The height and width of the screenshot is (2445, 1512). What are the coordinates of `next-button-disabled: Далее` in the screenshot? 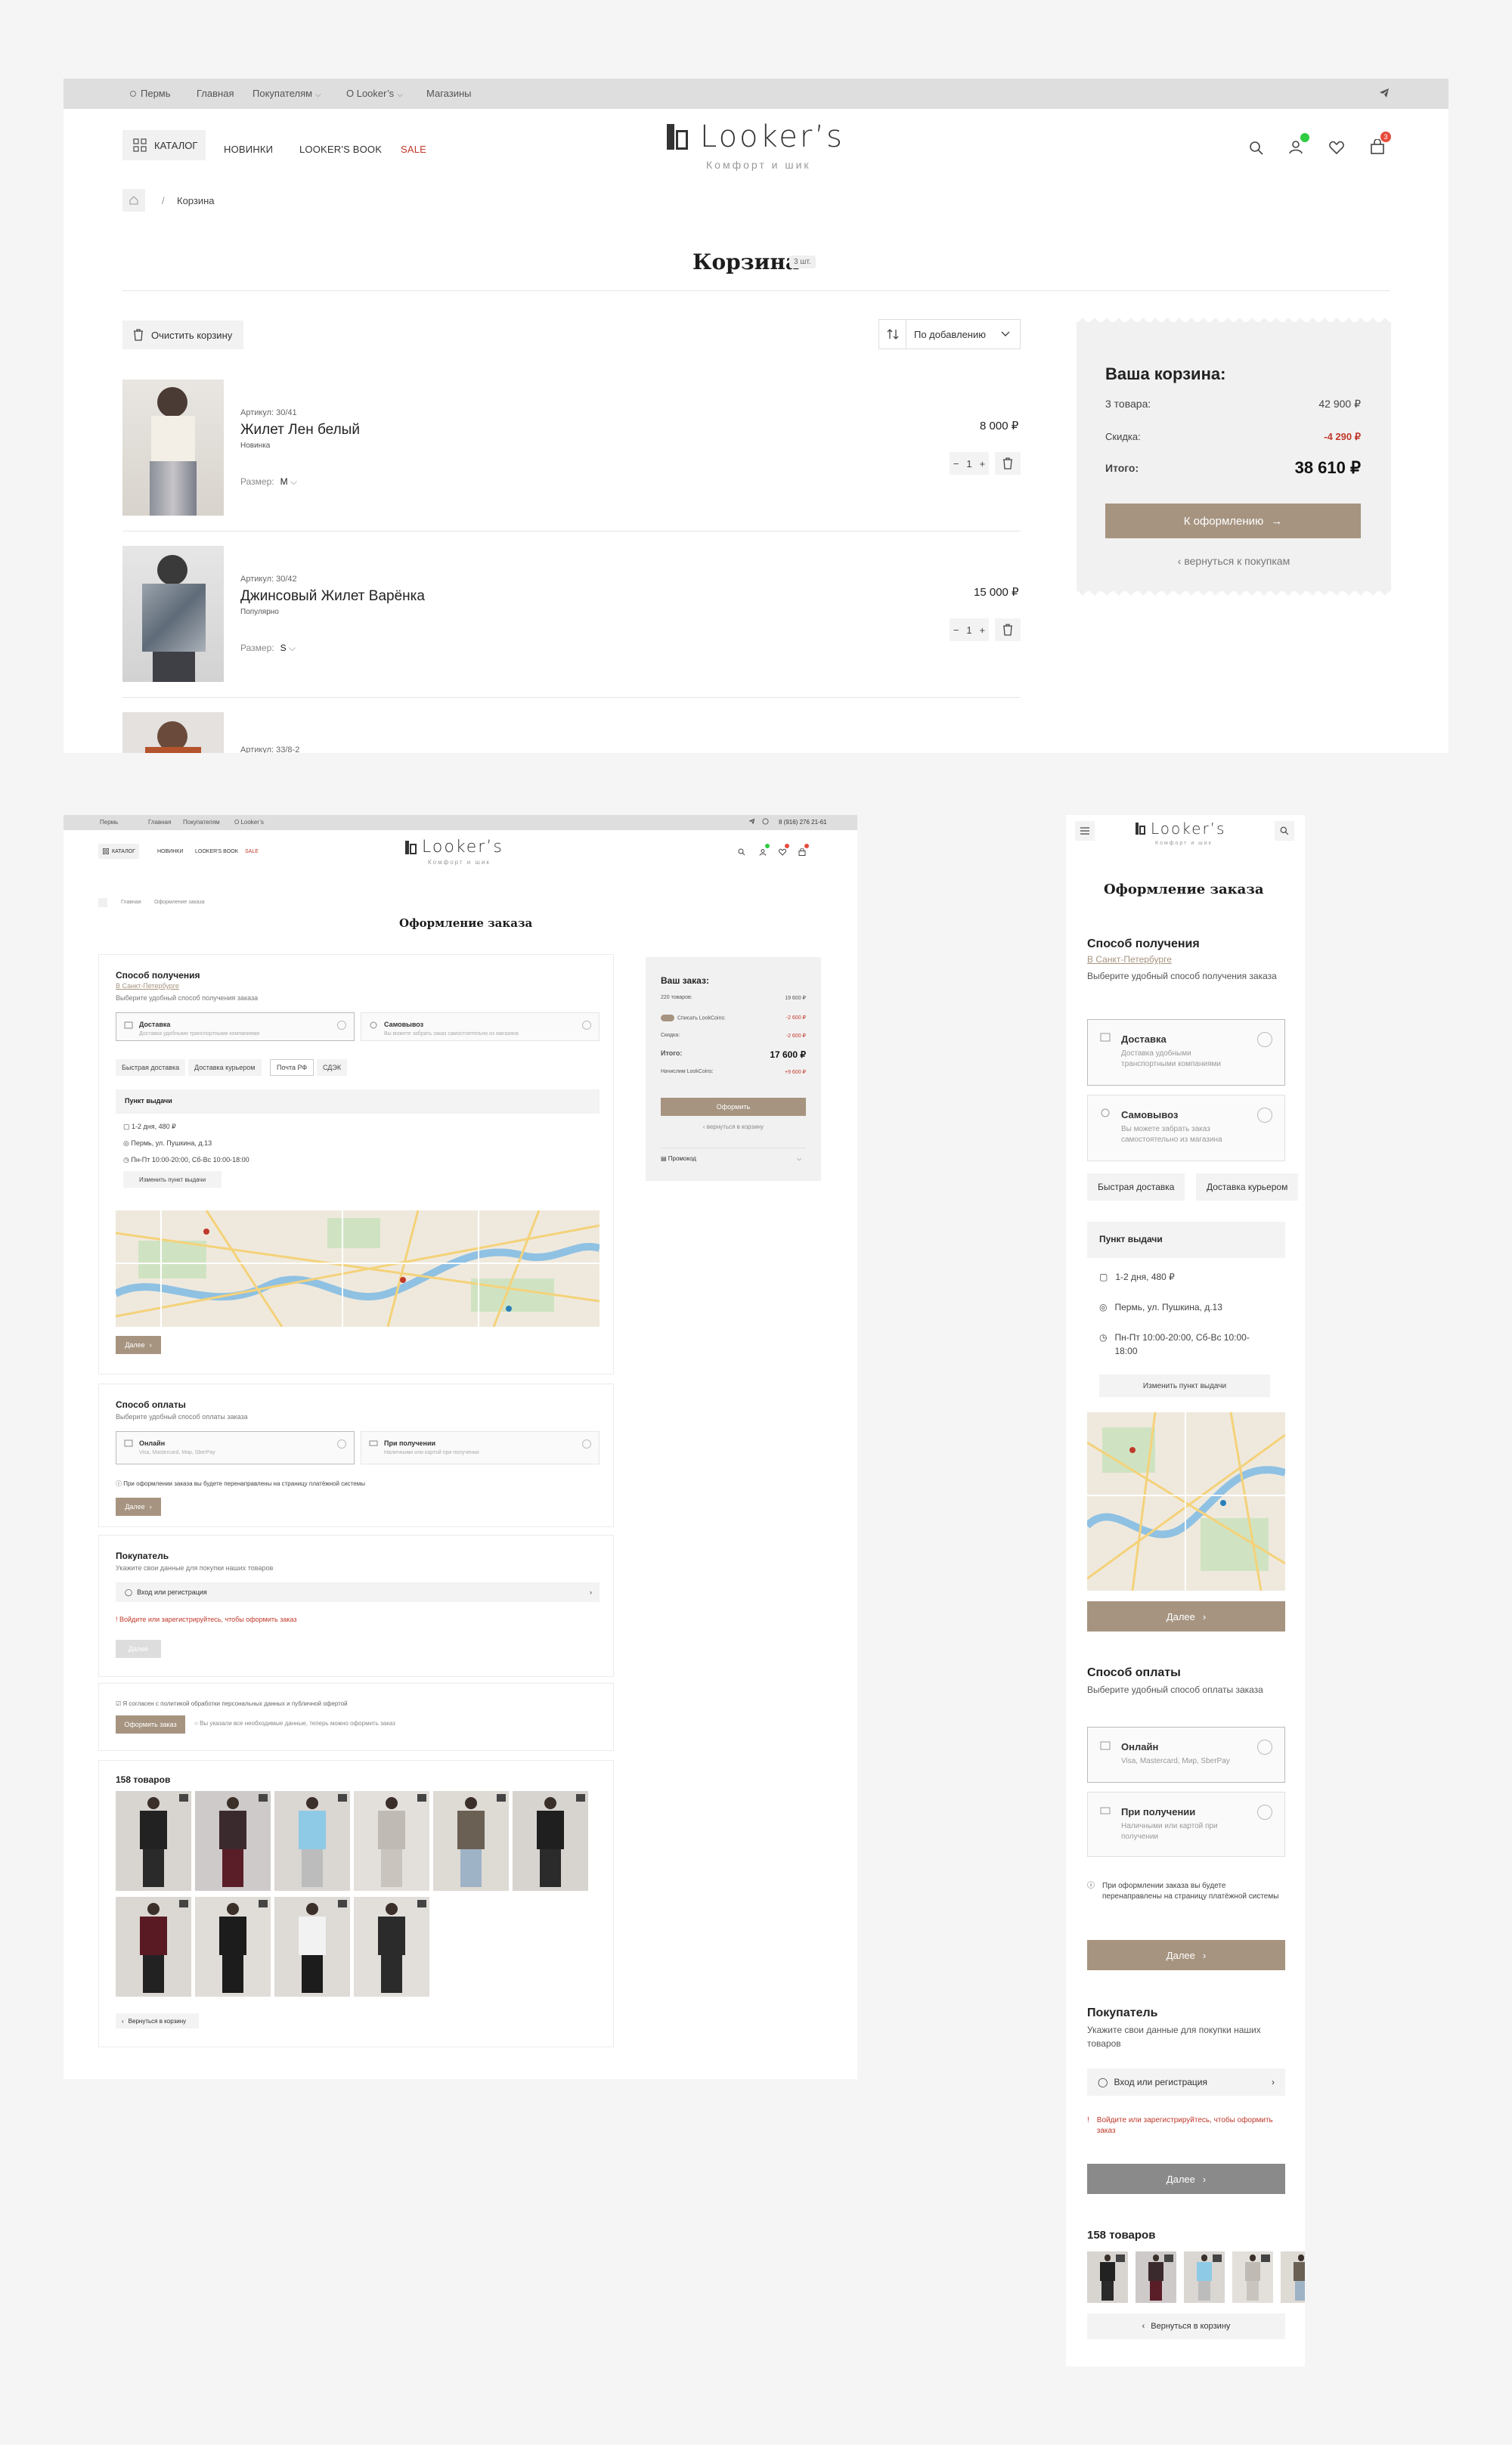 It's located at (138, 1649).